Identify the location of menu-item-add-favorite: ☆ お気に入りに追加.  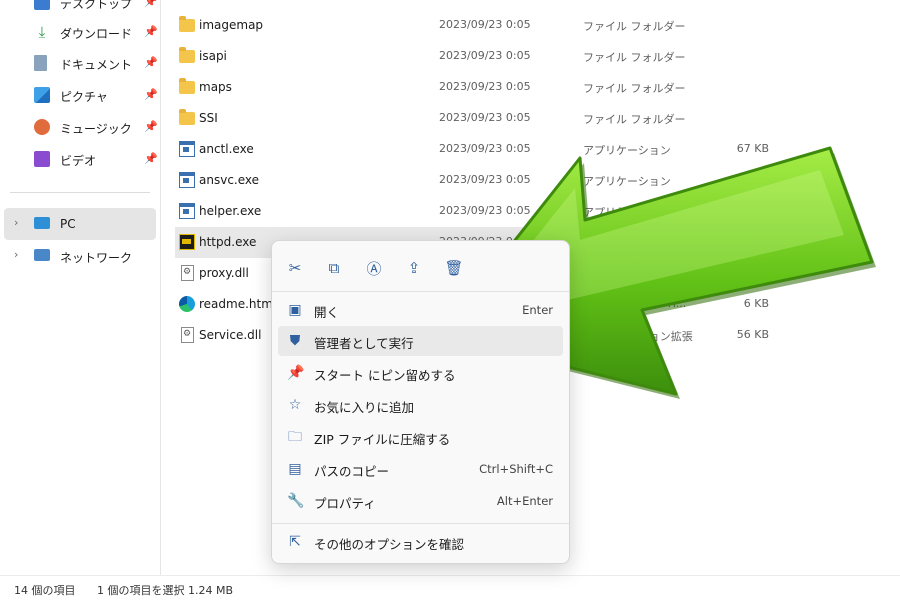
(420, 405).